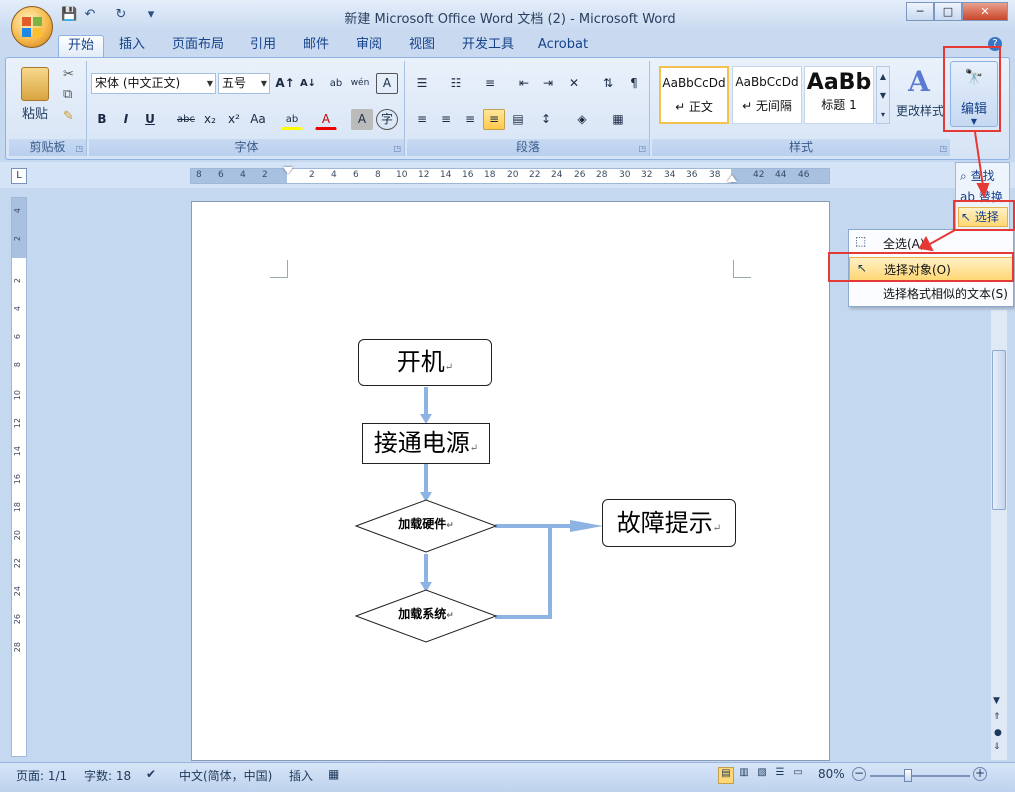 The height and width of the screenshot is (792, 1015). Describe the element at coordinates (288, 170) in the screenshot. I see `first-indent-marker-icon` at that location.